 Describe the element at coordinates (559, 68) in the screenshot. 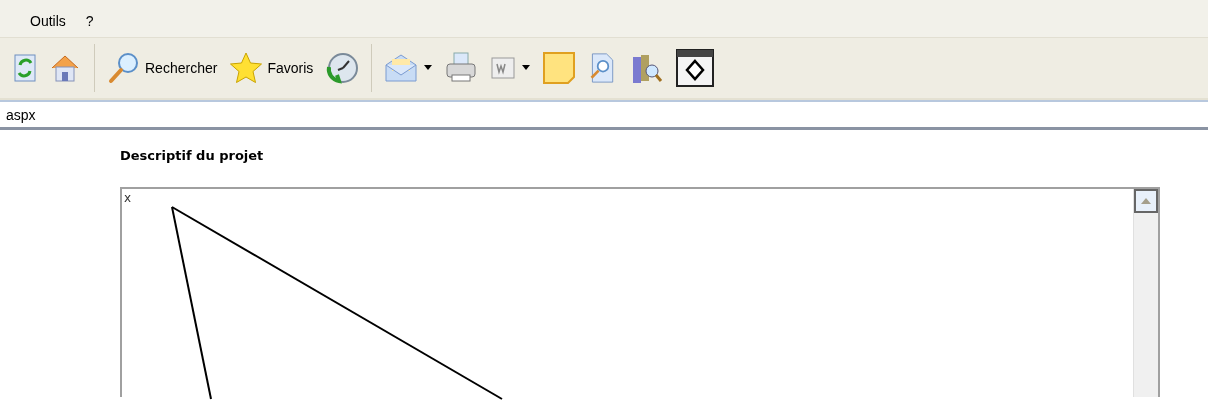

I see `note-icon` at that location.